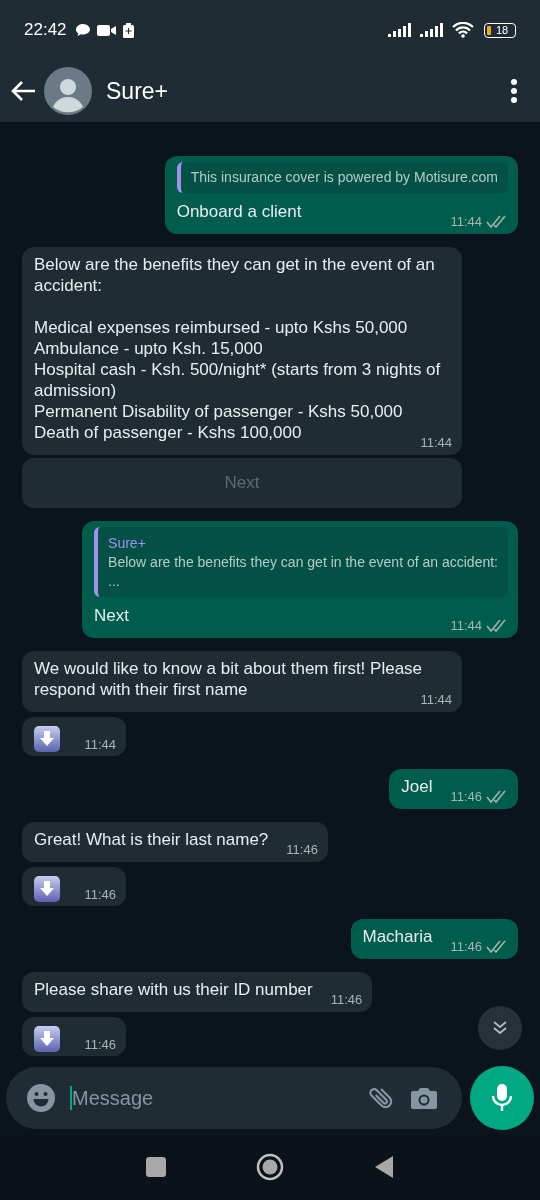  What do you see at coordinates (106, 30) in the screenshot?
I see `video-camera-icon` at bounding box center [106, 30].